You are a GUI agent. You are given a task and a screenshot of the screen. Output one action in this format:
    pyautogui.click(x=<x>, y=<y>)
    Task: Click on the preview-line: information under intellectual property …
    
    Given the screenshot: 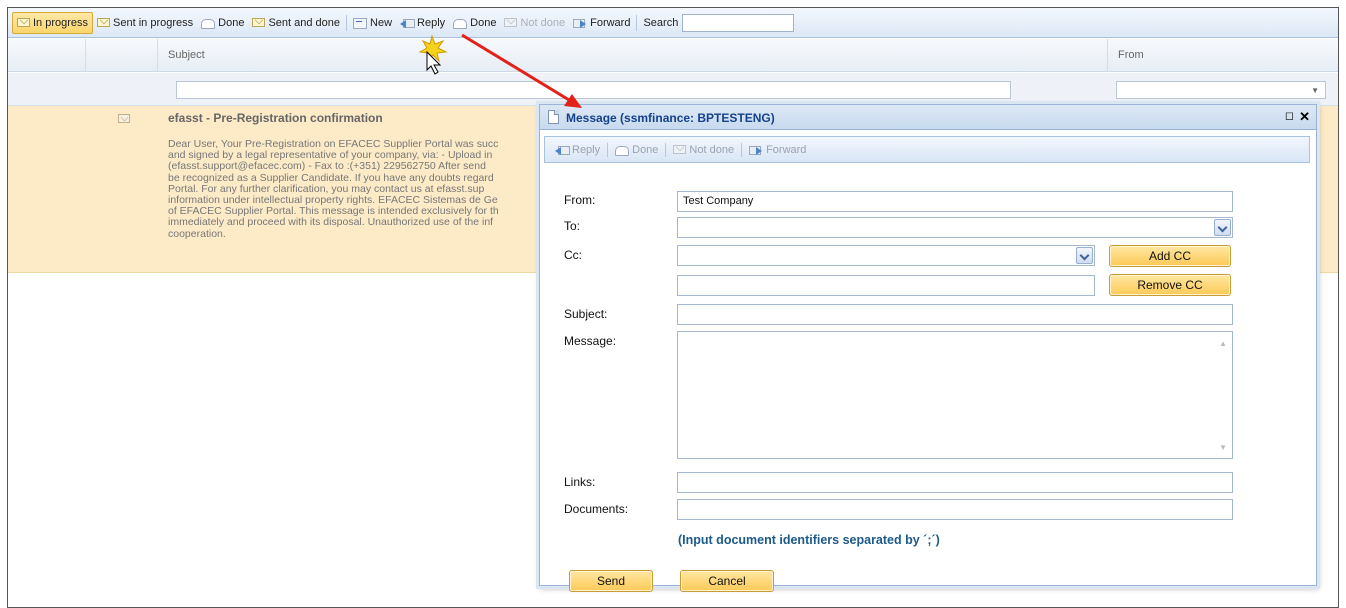 What is the action you would take?
    pyautogui.click(x=333, y=201)
    